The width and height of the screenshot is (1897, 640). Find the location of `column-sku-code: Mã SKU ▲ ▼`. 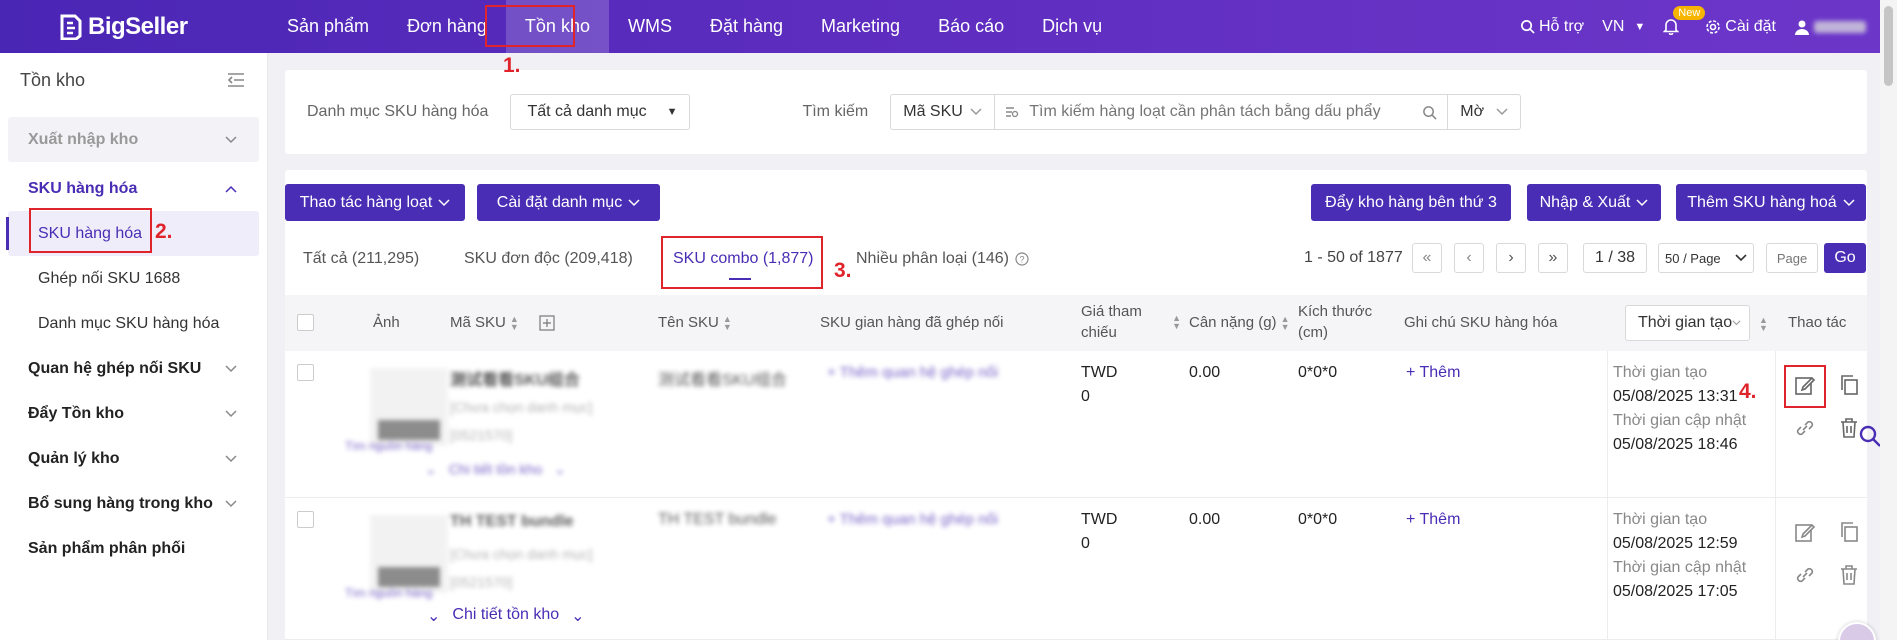

column-sku-code: Mã SKU ▲ ▼ is located at coordinates (502, 322).